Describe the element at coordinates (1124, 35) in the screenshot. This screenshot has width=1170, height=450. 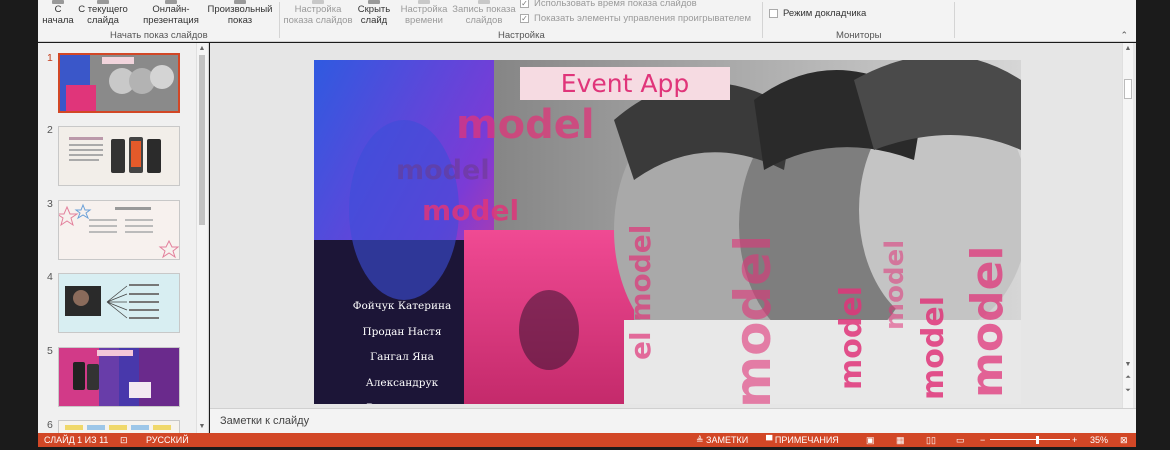
I see `collapse-ribbon-icon: ⌃` at that location.